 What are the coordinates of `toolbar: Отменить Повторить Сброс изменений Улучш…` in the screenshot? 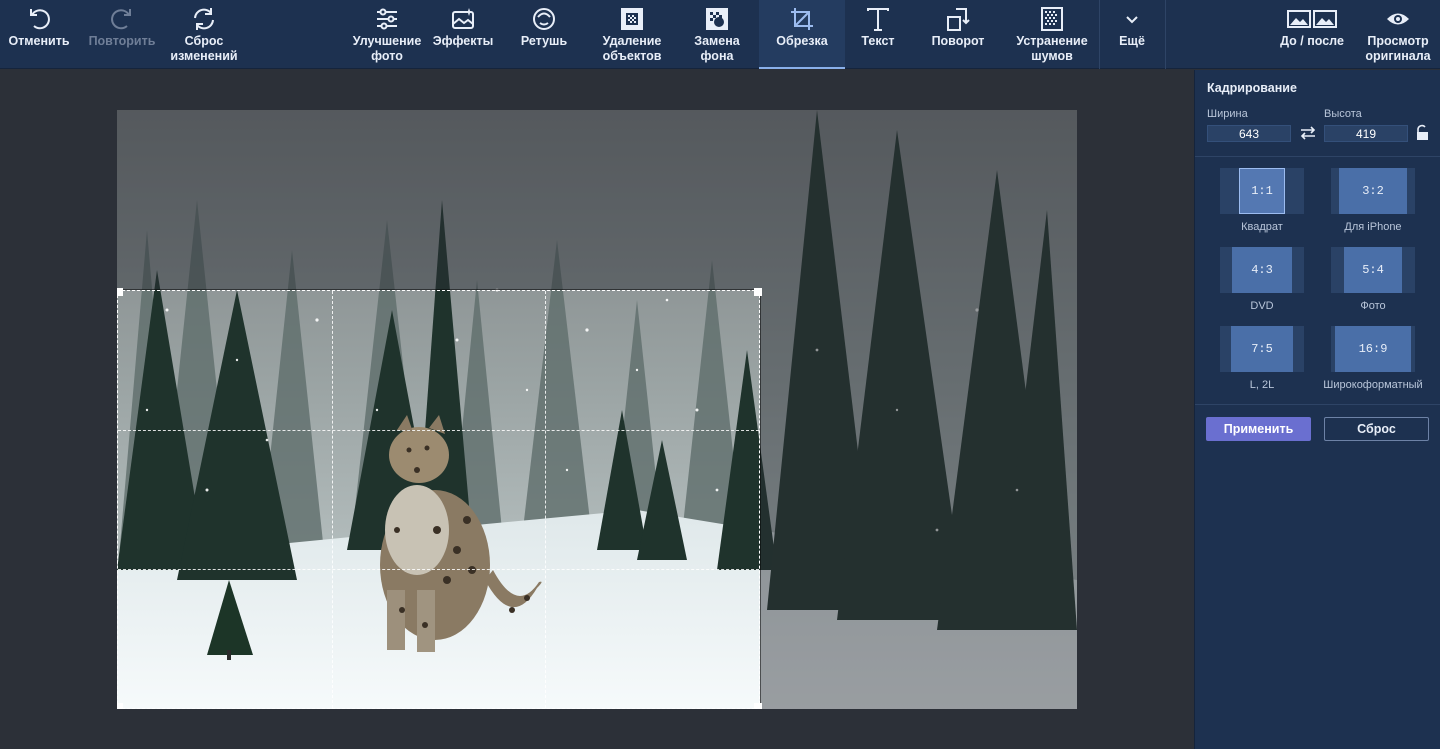 It's located at (720, 34).